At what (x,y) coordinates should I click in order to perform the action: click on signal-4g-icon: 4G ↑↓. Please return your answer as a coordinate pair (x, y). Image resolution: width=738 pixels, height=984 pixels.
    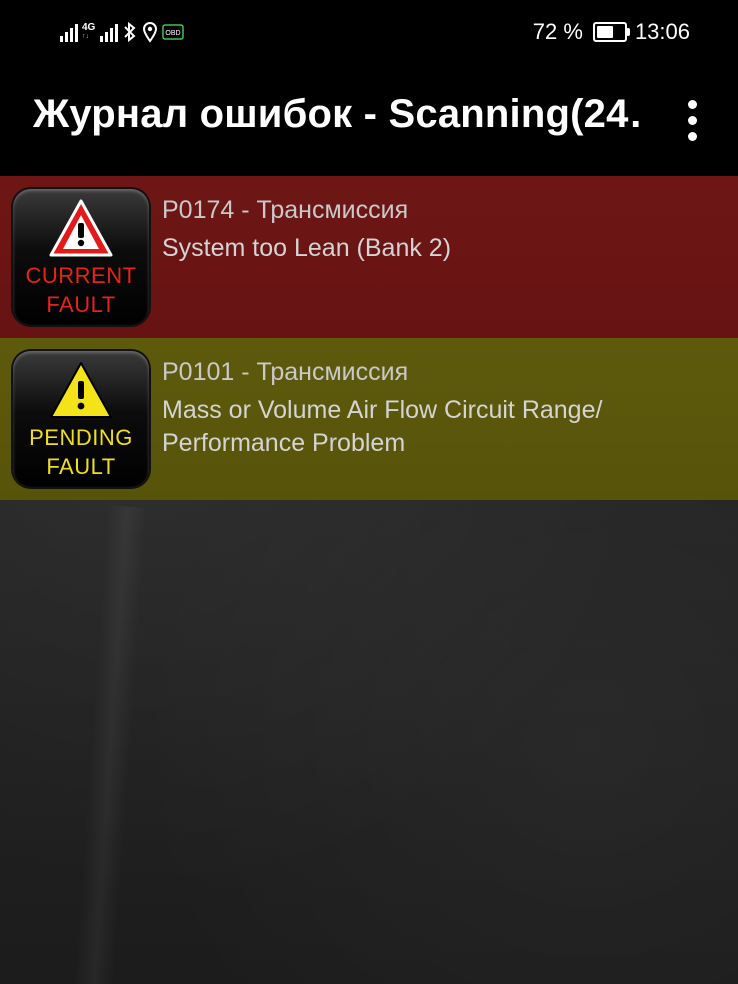
    Looking at the image, I should click on (89, 31).